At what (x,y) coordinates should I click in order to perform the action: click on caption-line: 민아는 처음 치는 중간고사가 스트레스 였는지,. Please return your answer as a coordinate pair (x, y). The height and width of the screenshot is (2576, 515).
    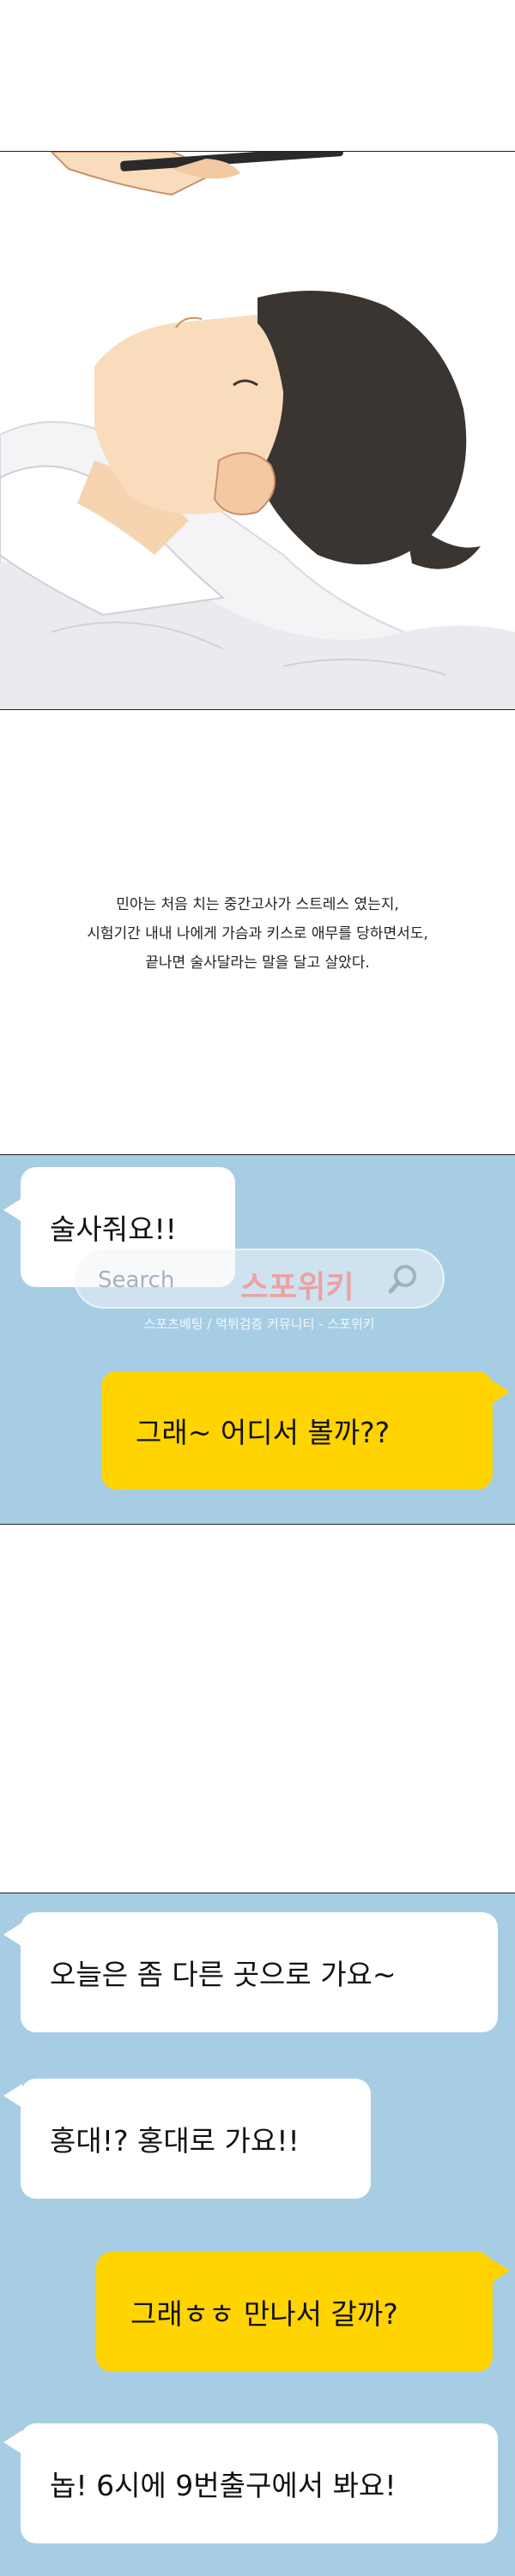
    Looking at the image, I should click on (257, 904).